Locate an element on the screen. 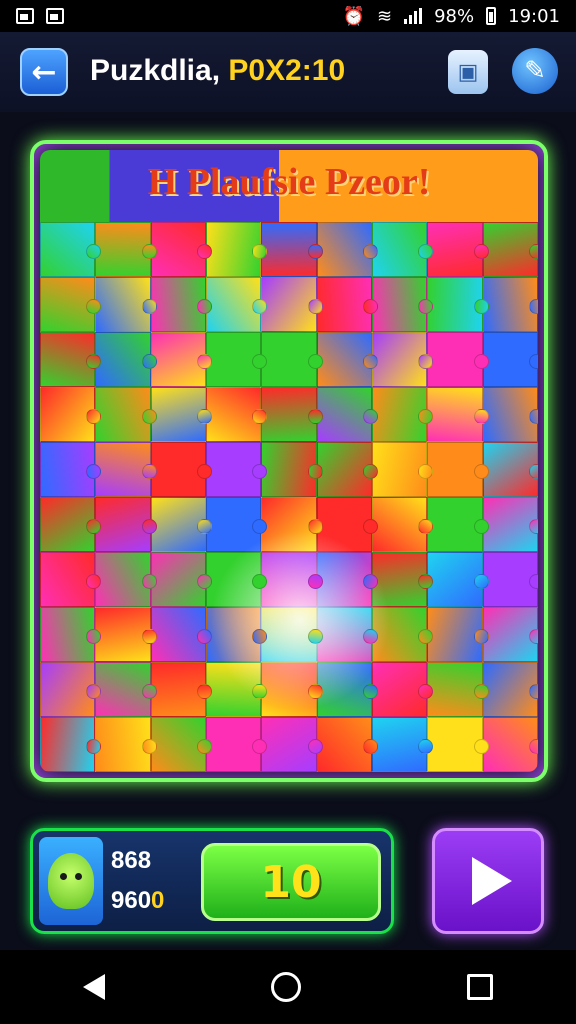  shop-button: ▣ is located at coordinates (468, 72).